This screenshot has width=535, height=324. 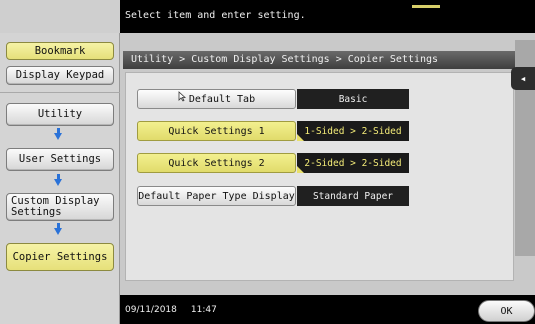 I want to click on quick-settings-2-button: Quick Settings 2, so click(x=216, y=163).